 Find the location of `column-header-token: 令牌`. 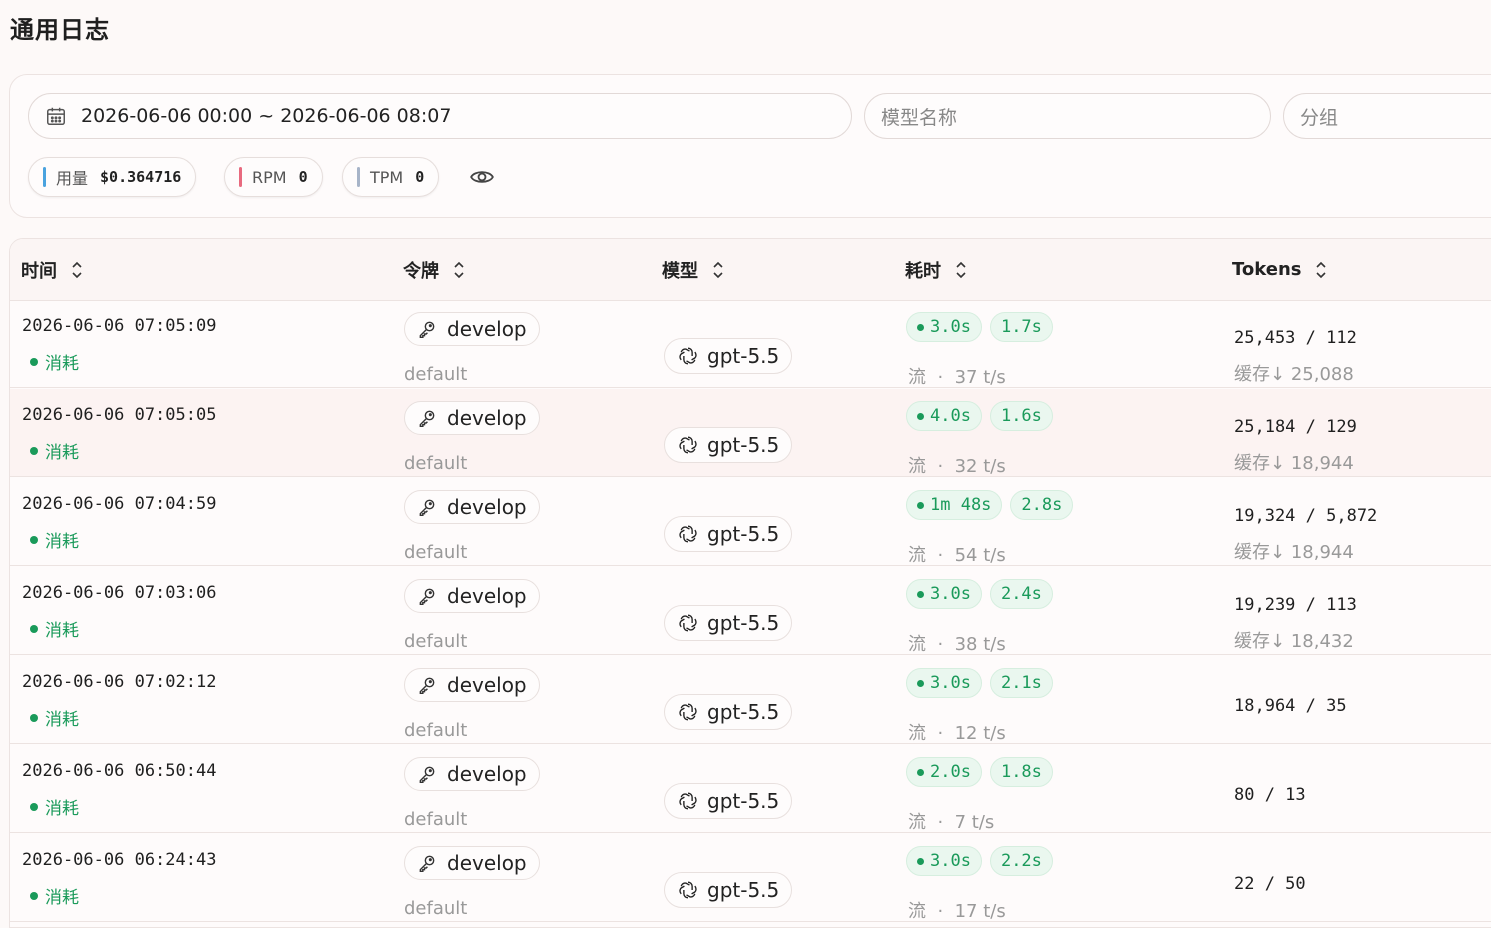

column-header-token: 令牌 is located at coordinates (434, 269).